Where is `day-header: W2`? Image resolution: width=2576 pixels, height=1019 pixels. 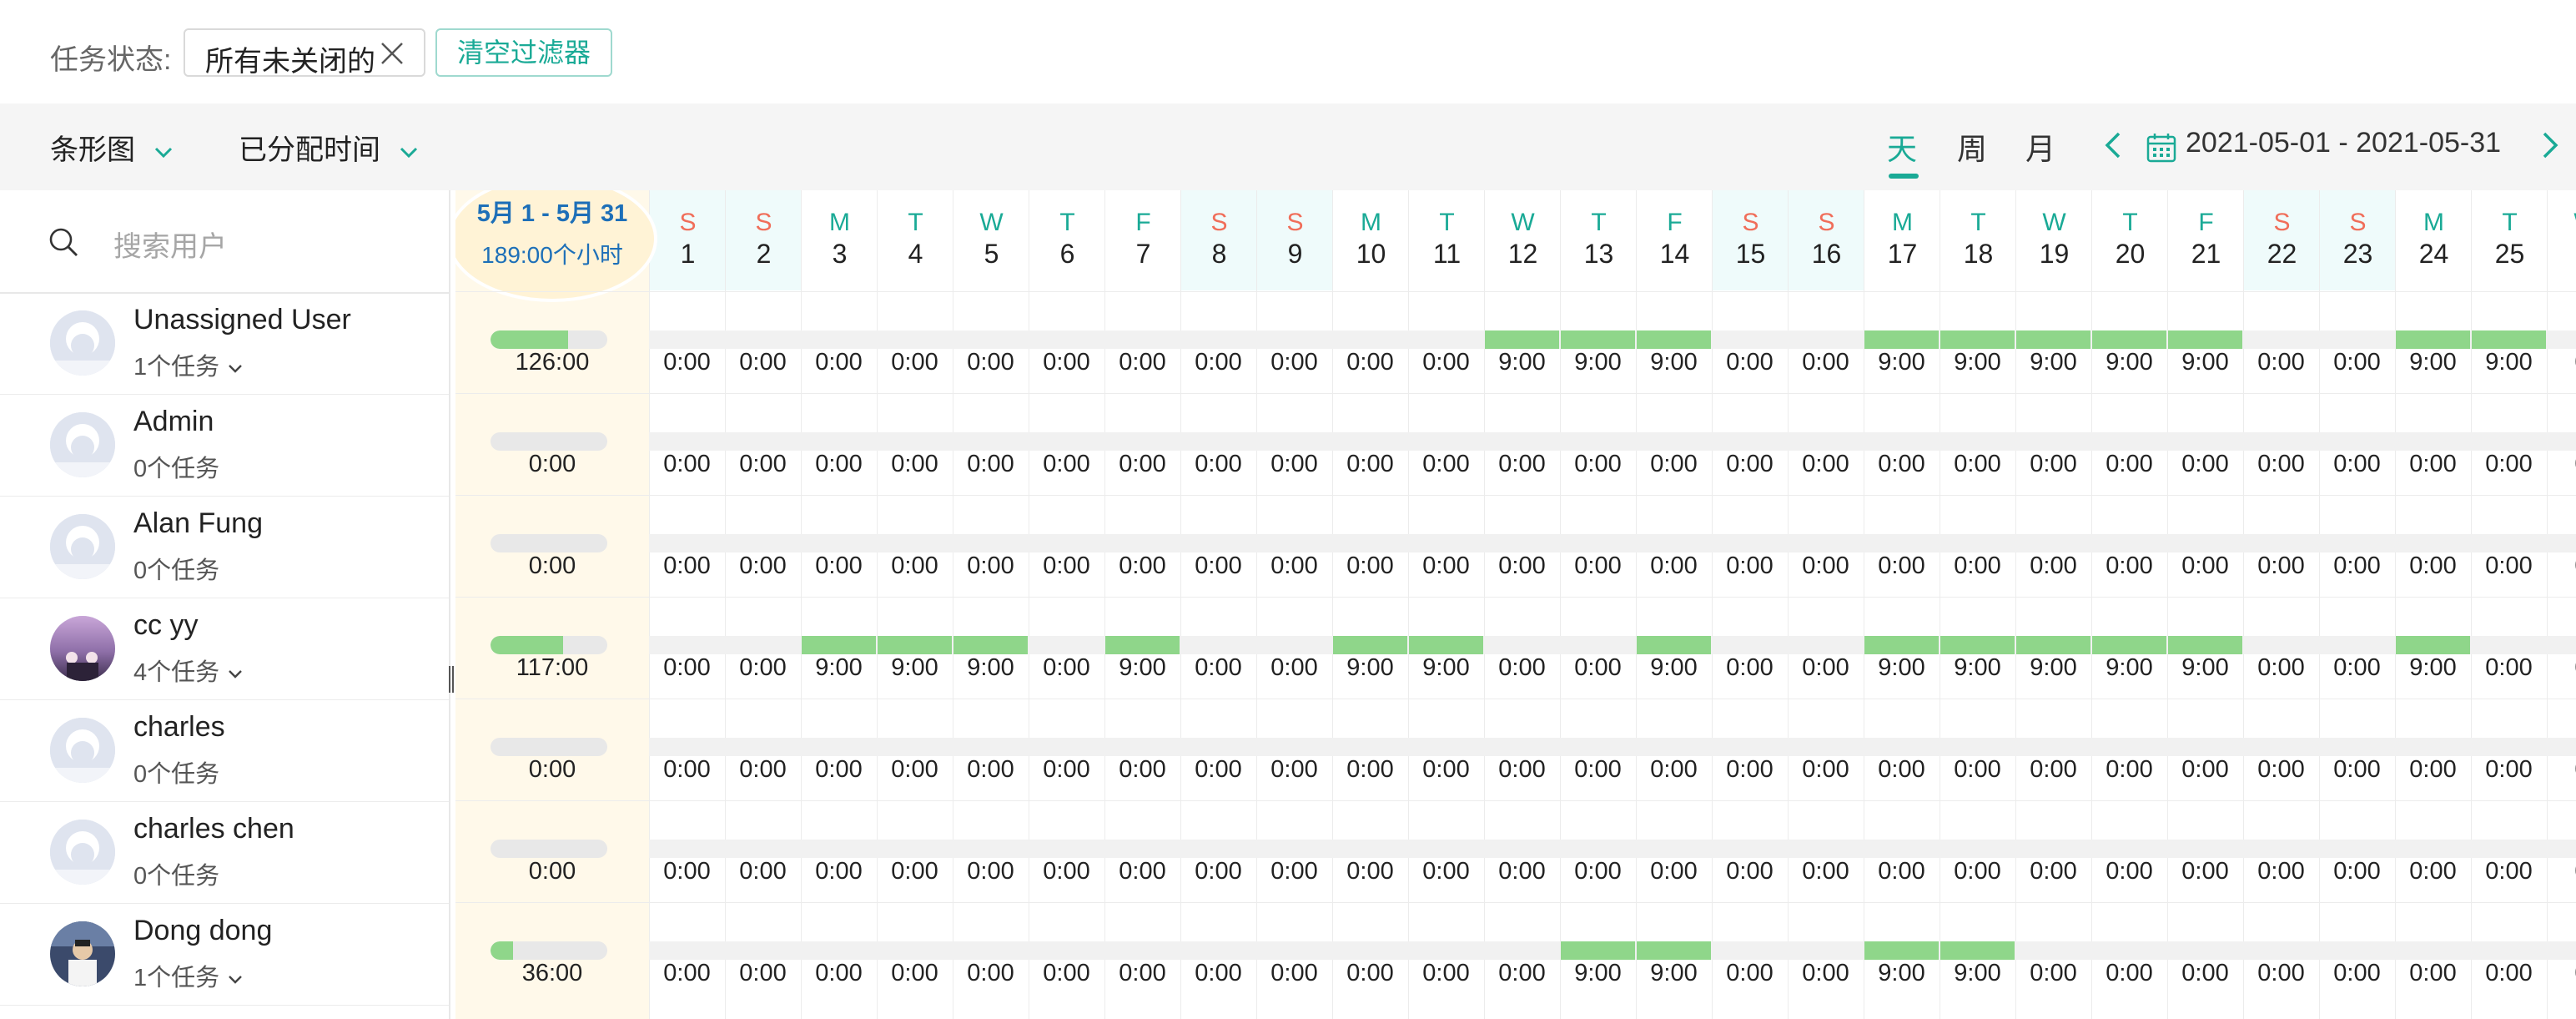 day-header: W2 is located at coordinates (2562, 240).